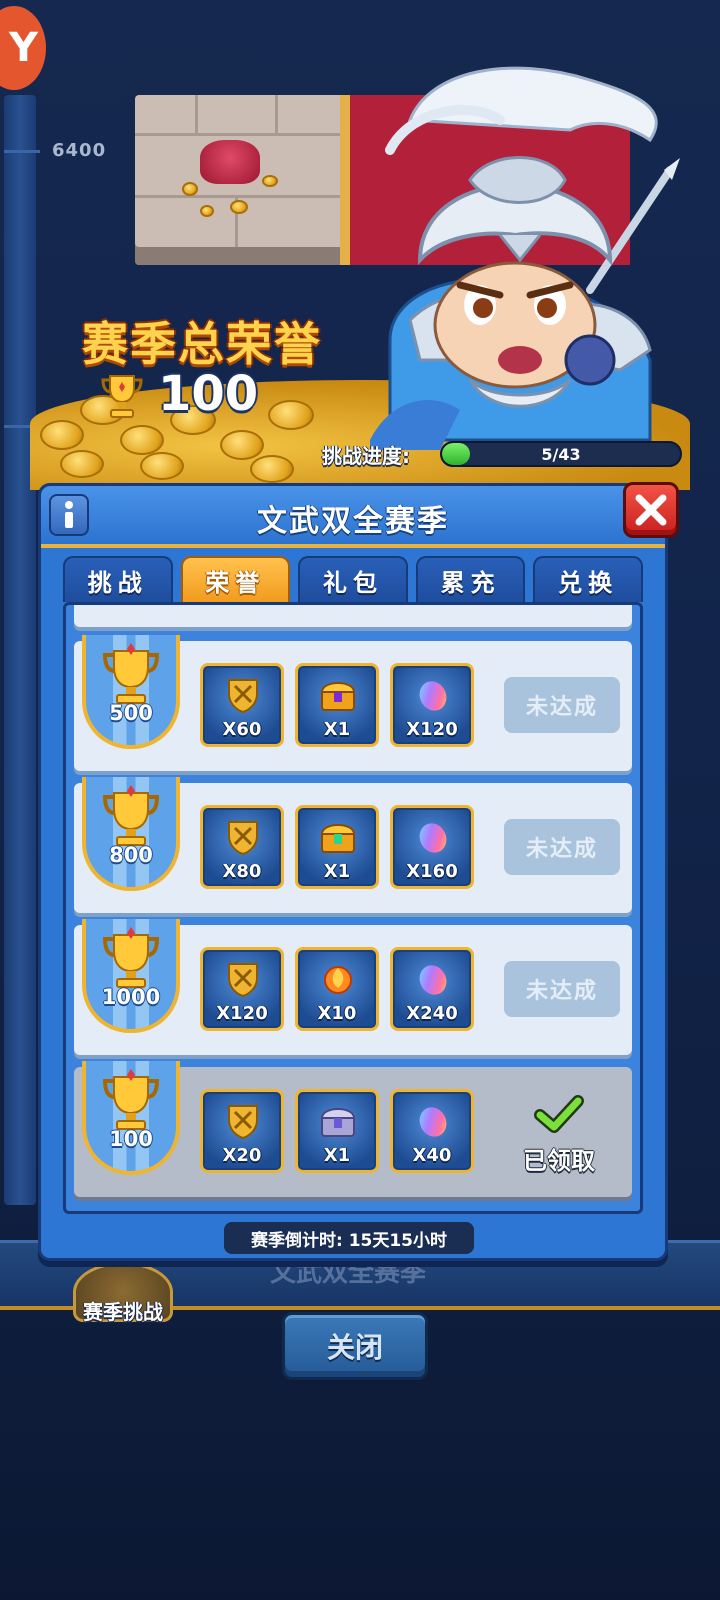 The height and width of the screenshot is (1600, 720). I want to click on reward-quantity: X10, so click(337, 1013).